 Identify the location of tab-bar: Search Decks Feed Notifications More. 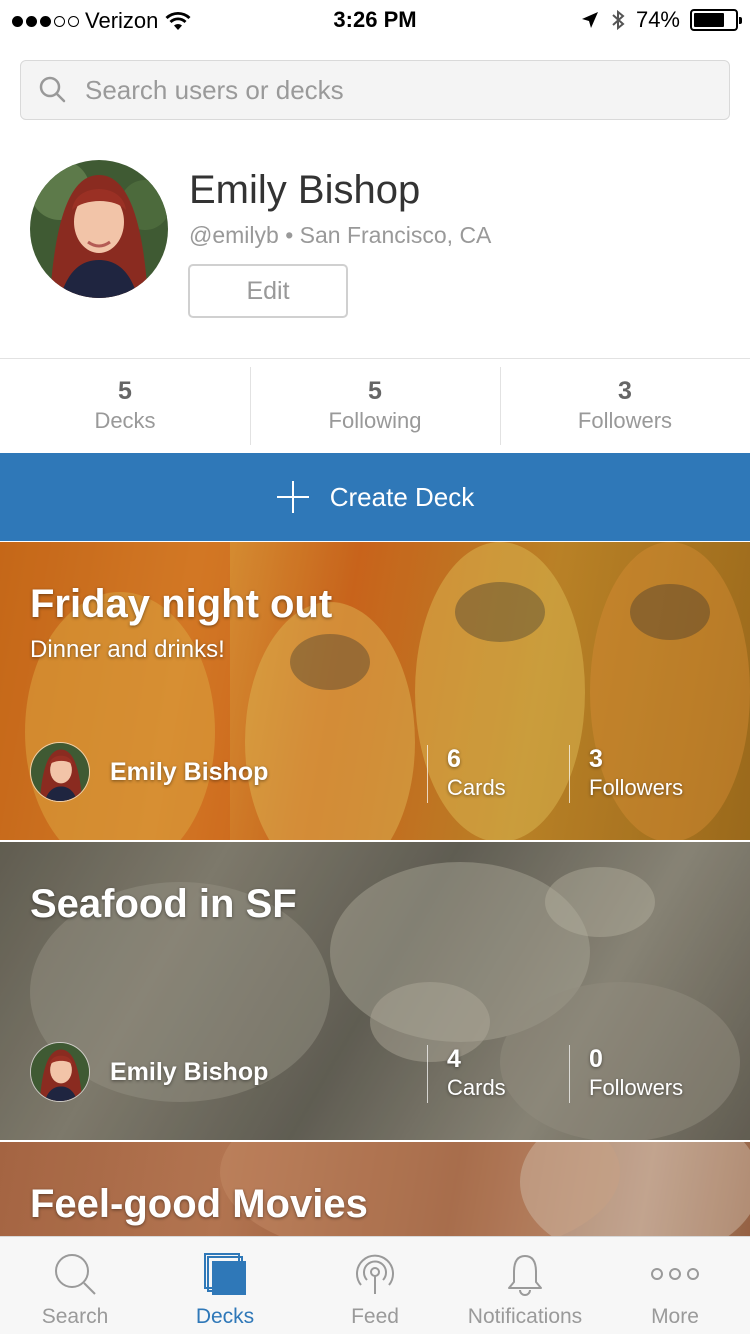
(375, 1285).